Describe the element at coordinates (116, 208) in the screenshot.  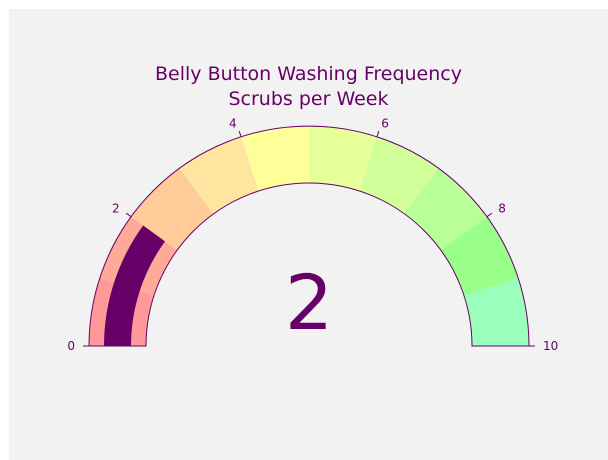
I see `gauge-tick-label-2: 2` at that location.